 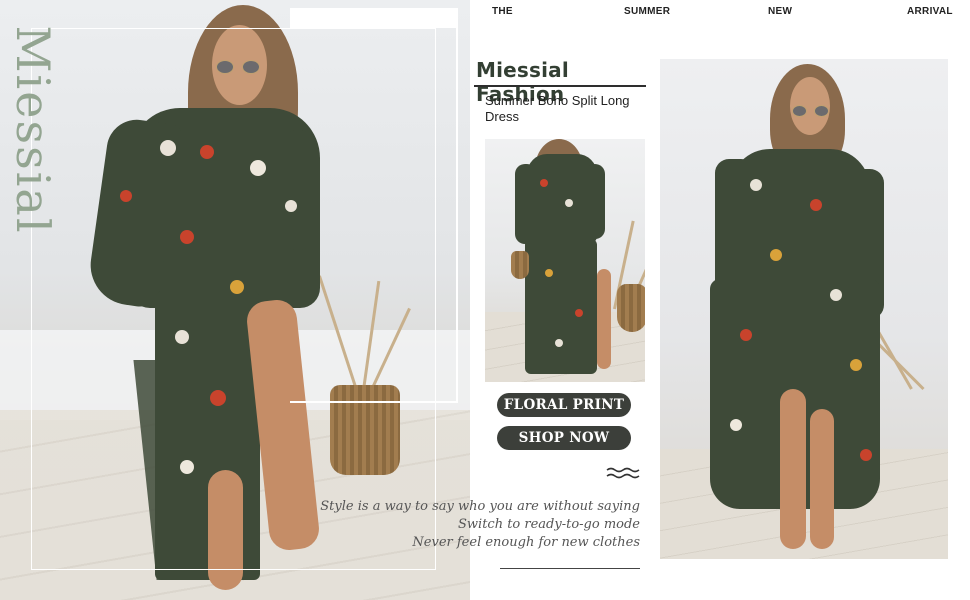 What do you see at coordinates (564, 438) in the screenshot?
I see `shop-now-button: SHOP NOW` at bounding box center [564, 438].